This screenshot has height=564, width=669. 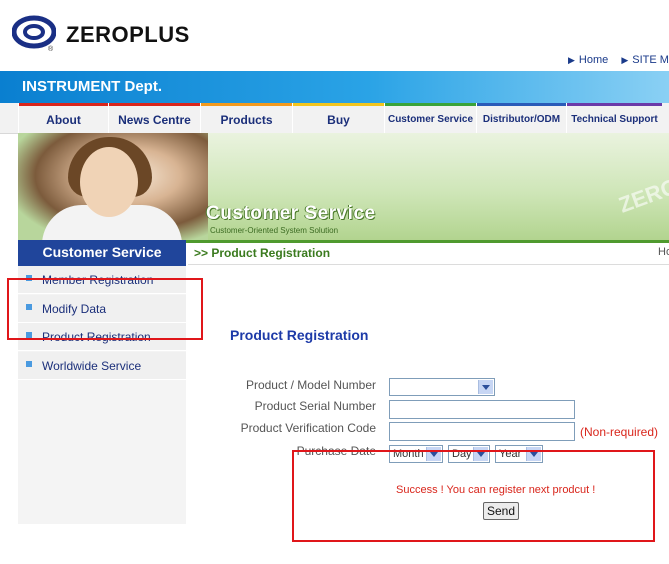 I want to click on nav-label: News Centre, so click(x=154, y=120).